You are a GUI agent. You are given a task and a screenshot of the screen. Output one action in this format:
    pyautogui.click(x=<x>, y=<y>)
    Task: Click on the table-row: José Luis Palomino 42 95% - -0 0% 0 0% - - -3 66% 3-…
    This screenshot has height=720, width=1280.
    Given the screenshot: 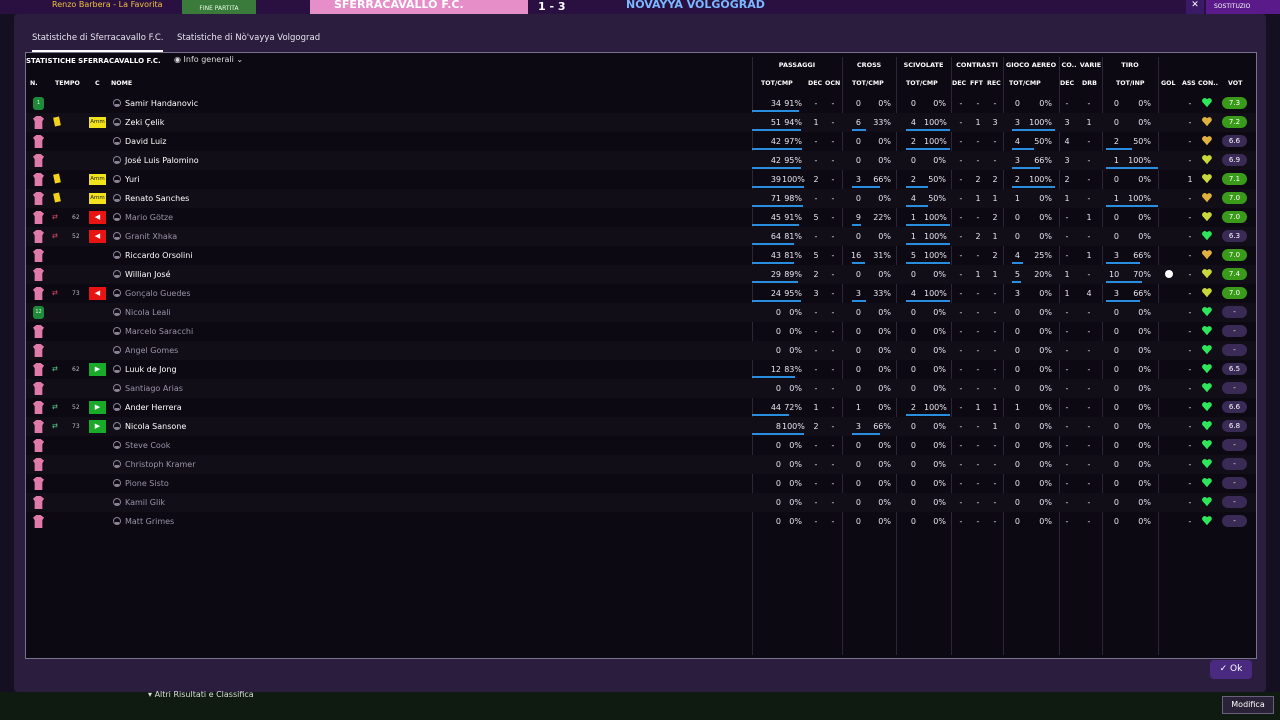 What is the action you would take?
    pyautogui.click(x=641, y=160)
    